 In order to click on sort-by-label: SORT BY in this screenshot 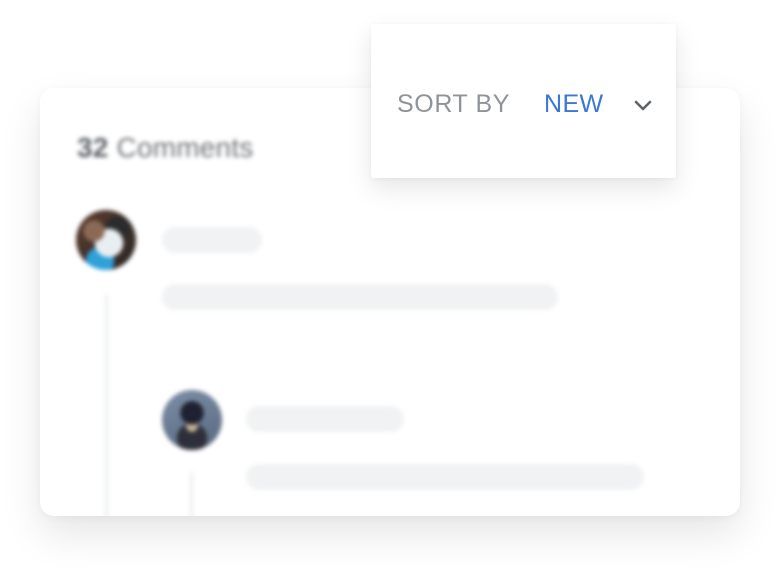, I will do `click(454, 104)`.